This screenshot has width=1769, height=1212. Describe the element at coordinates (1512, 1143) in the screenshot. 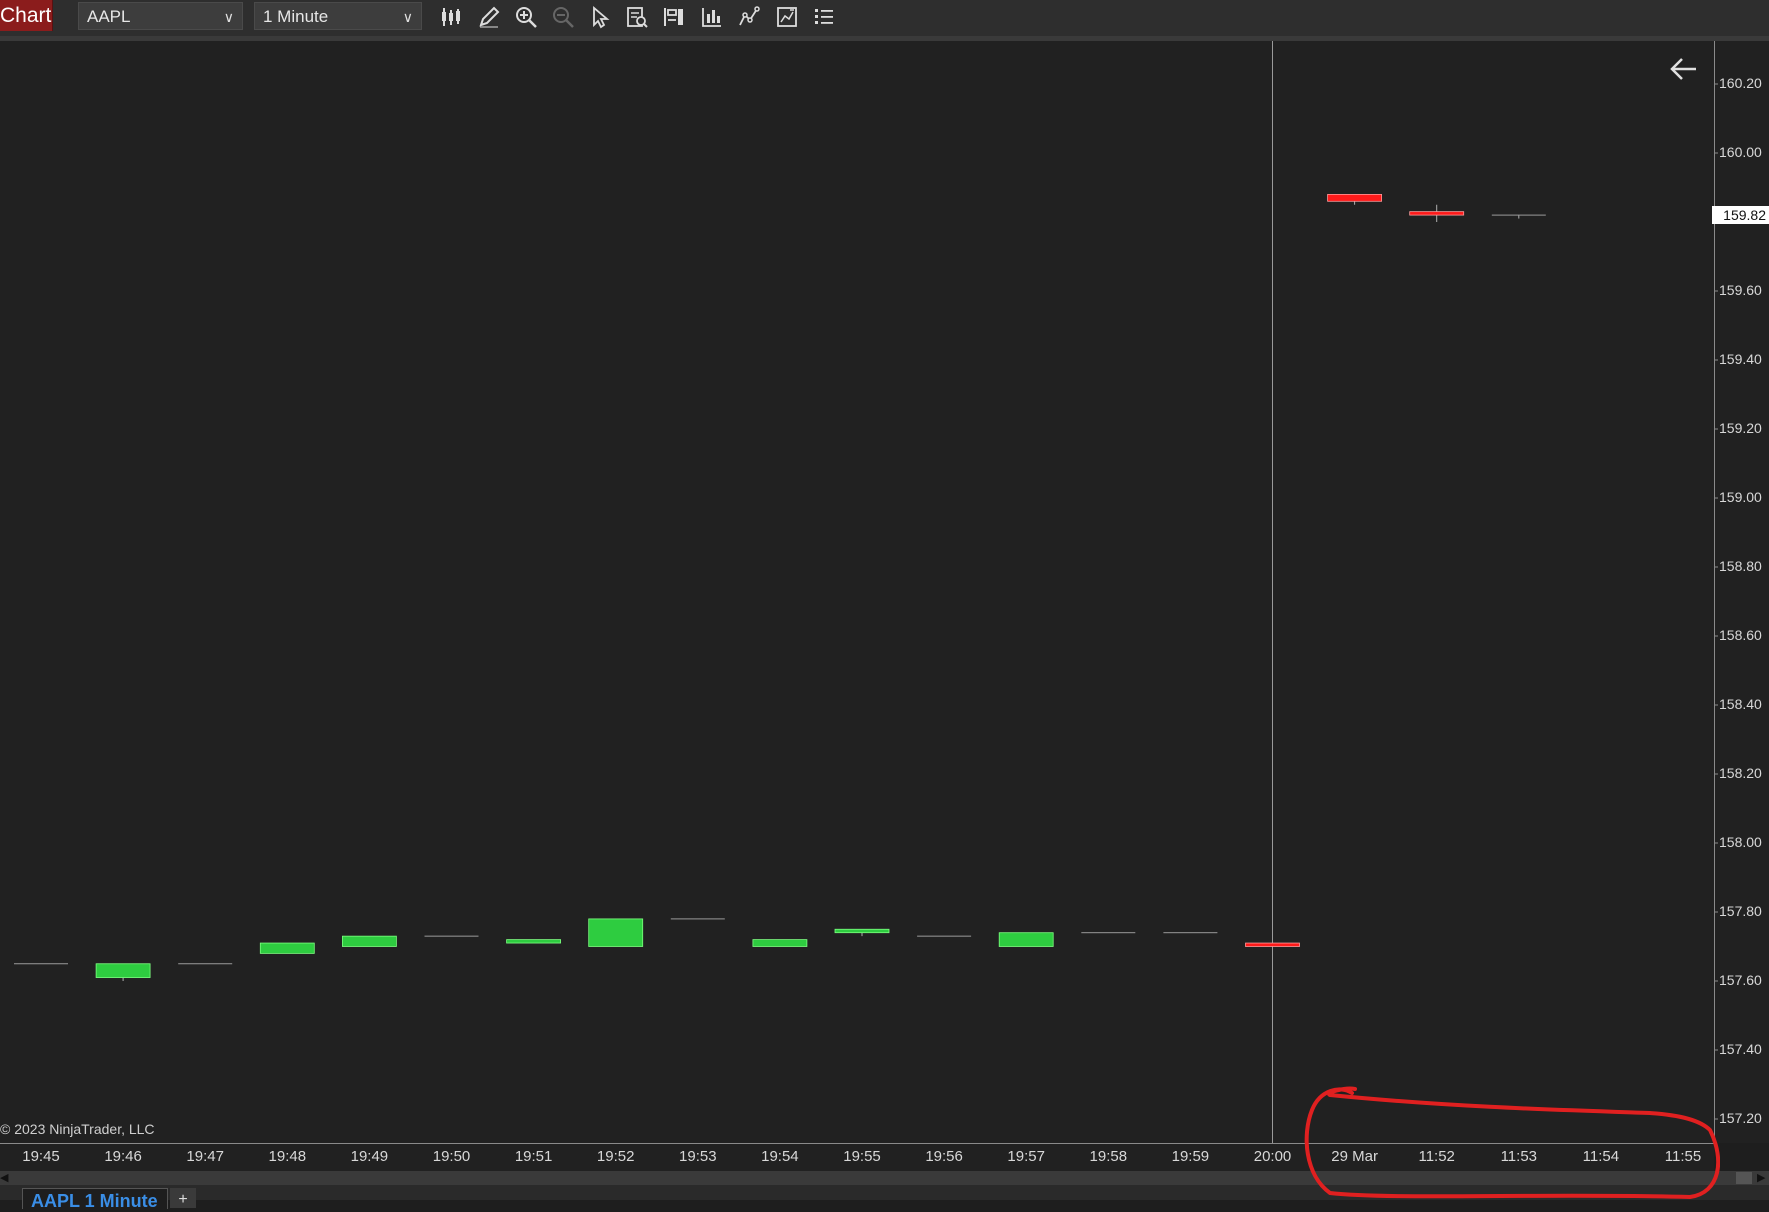

I see `hand-drawn-circle-annotation` at that location.